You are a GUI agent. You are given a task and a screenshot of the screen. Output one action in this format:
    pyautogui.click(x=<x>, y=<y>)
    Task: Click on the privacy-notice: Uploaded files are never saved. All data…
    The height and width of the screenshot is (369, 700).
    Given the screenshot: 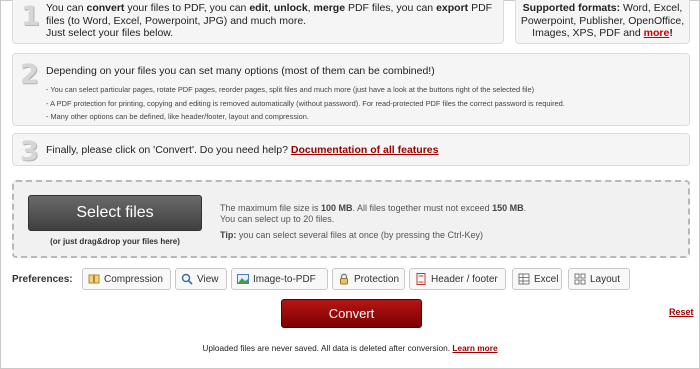 What is the action you would take?
    pyautogui.click(x=327, y=348)
    